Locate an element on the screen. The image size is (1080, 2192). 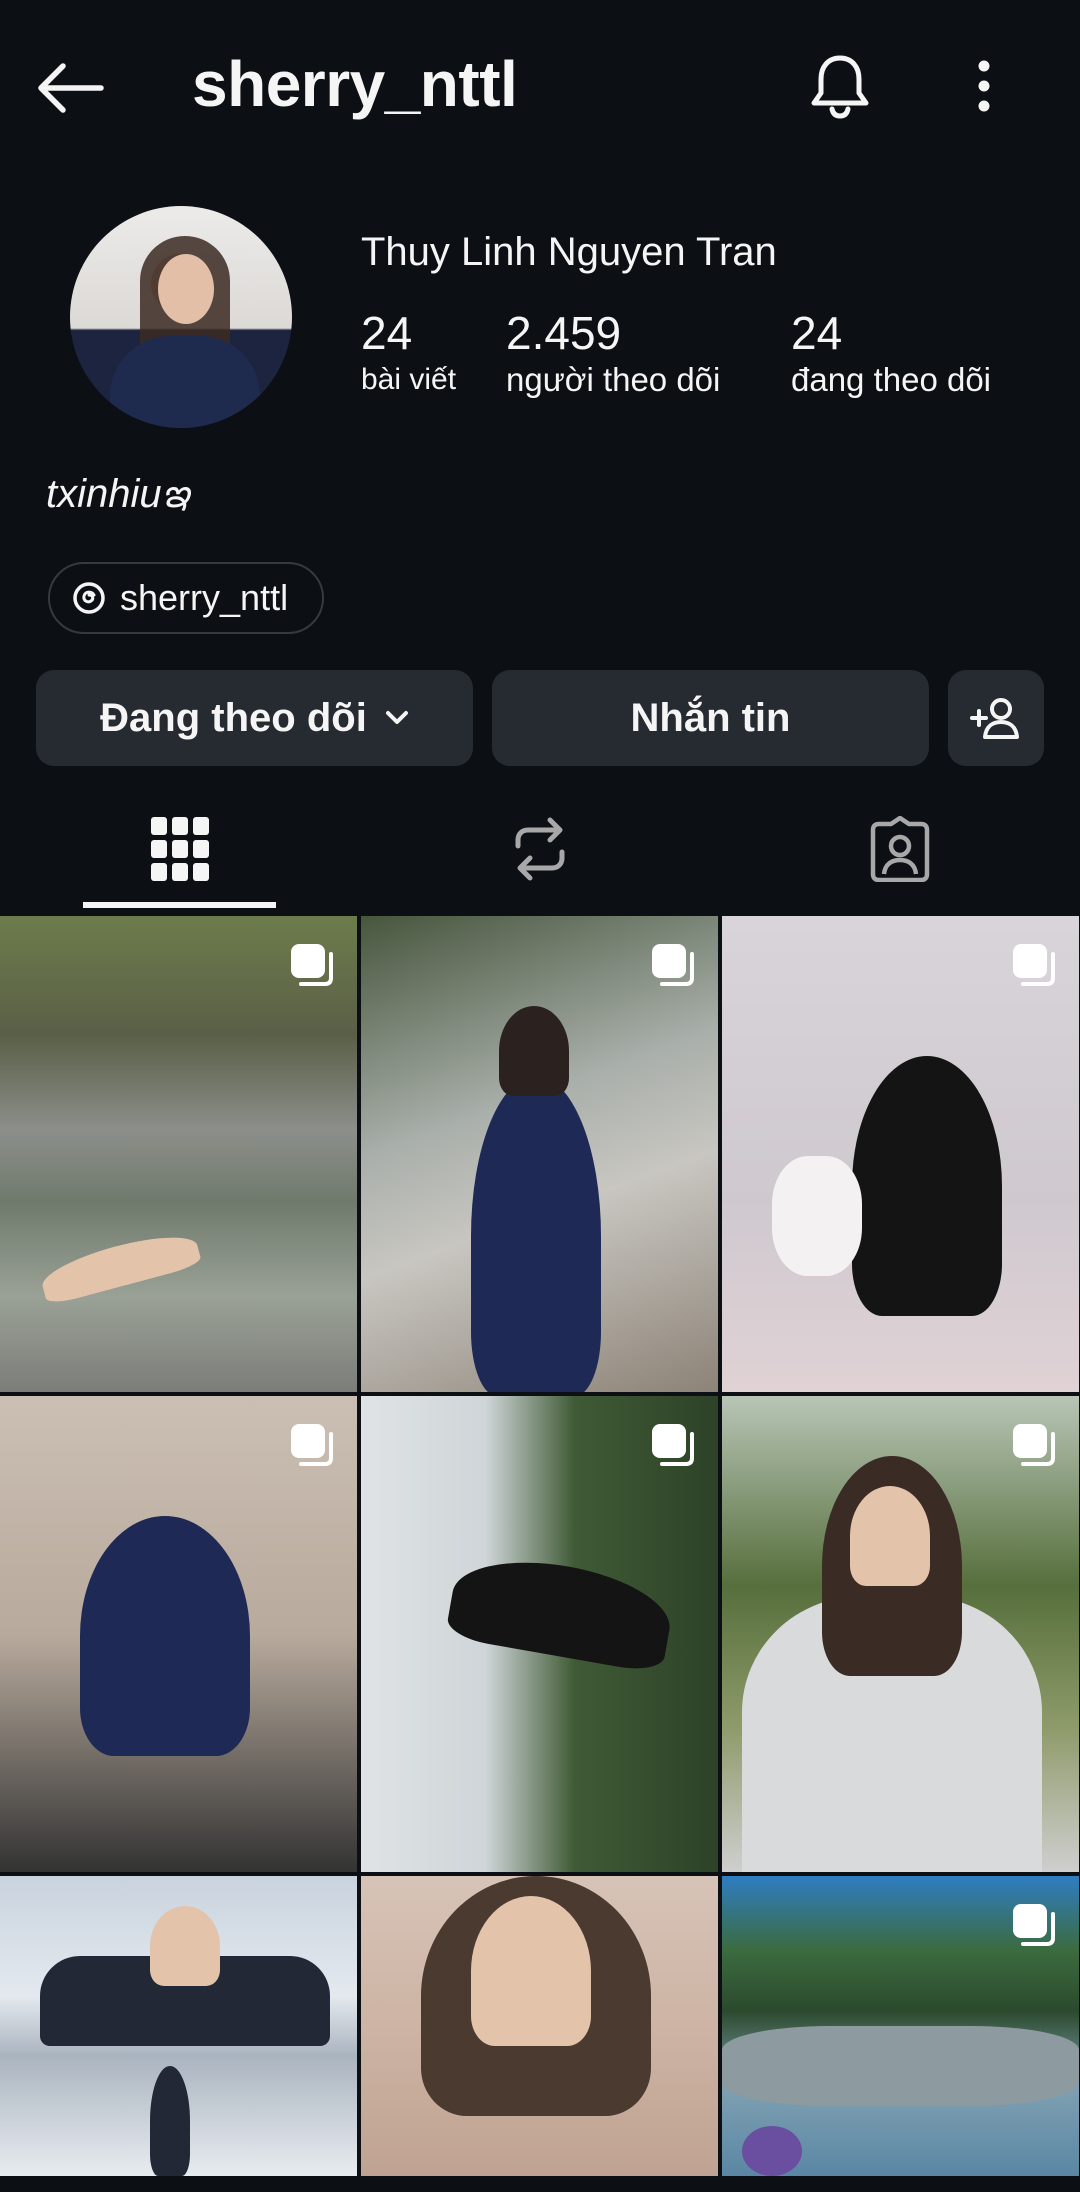
message-button-label: Nhắn tin is located at coordinates (710, 717).